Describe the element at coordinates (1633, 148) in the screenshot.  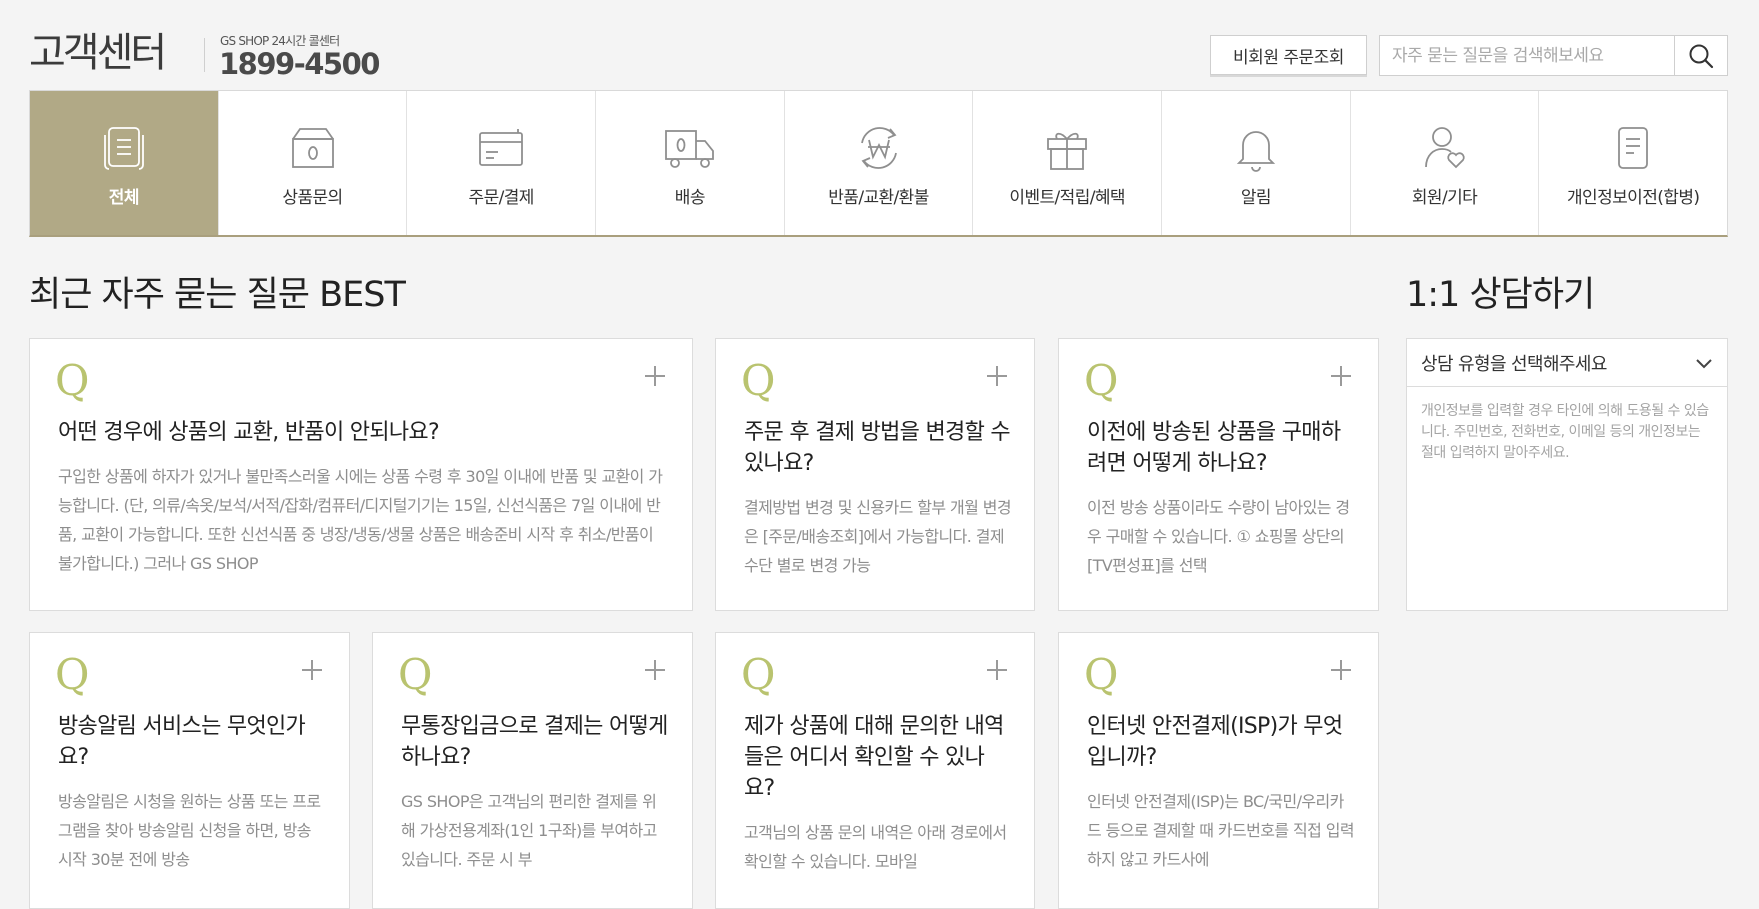
I see `document-icon` at that location.